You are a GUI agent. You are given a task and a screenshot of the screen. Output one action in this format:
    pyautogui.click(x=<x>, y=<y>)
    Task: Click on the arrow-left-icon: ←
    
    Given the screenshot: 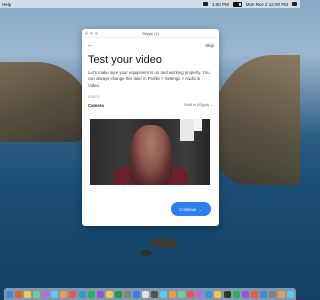 What is the action you would take?
    pyautogui.click(x=90, y=45)
    